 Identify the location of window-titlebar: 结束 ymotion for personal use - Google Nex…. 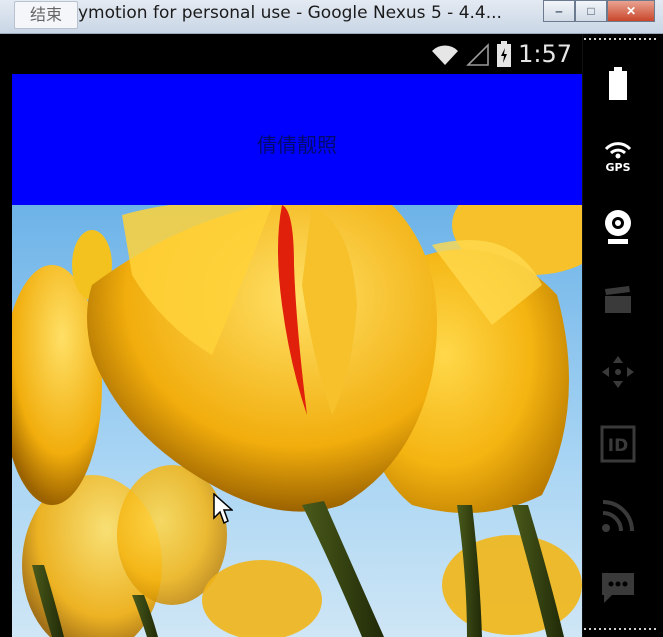
(331, 17).